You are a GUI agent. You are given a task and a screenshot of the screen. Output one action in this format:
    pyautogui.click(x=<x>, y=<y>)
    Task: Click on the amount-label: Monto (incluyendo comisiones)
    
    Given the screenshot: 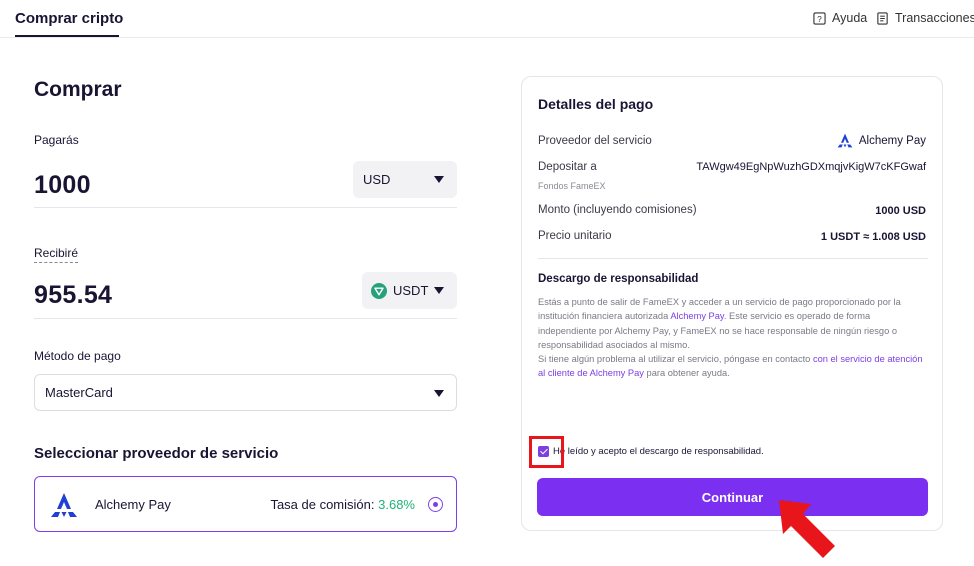 What is the action you would take?
    pyautogui.click(x=617, y=210)
    